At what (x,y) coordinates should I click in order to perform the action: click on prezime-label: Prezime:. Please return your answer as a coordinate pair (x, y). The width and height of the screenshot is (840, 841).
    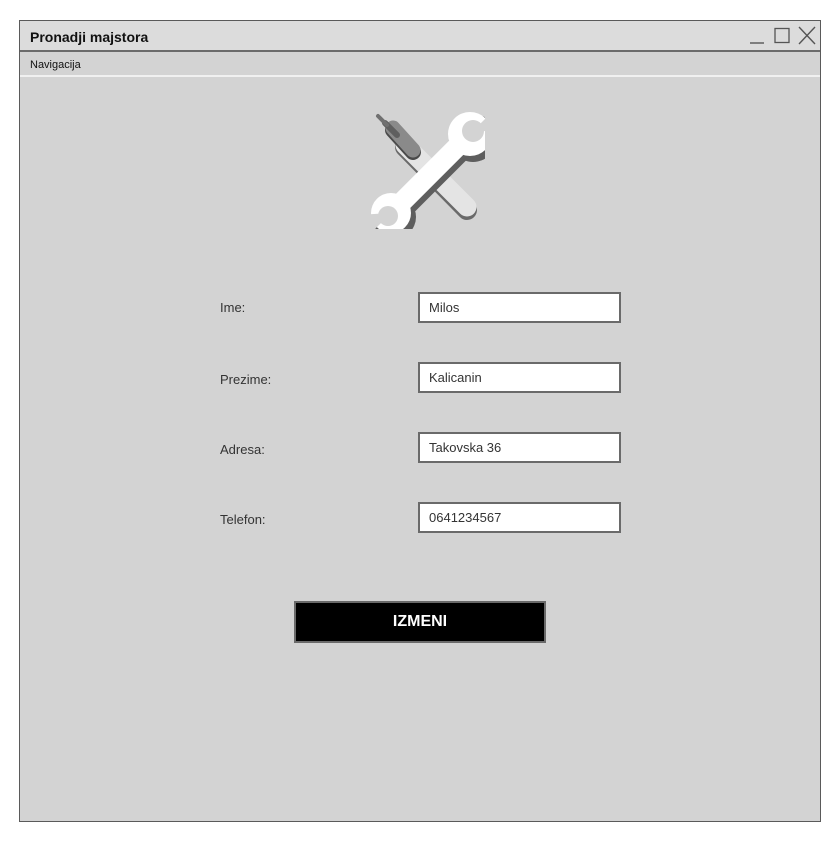
    Looking at the image, I should click on (246, 379).